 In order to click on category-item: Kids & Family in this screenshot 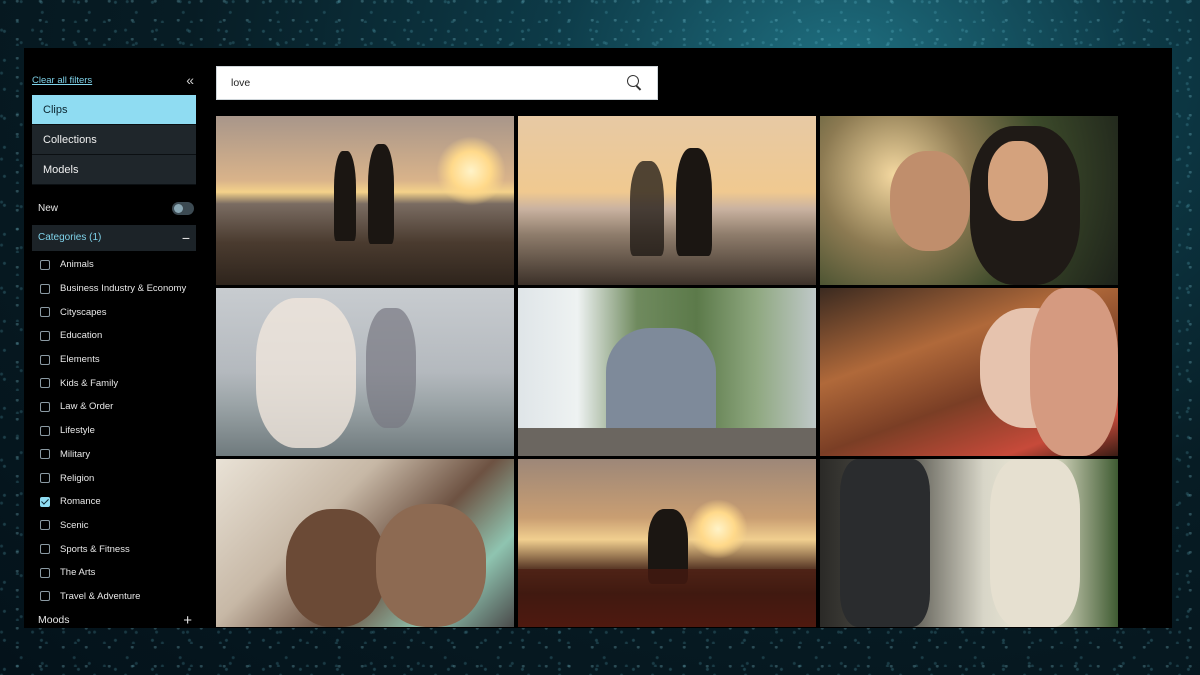, I will do `click(114, 383)`.